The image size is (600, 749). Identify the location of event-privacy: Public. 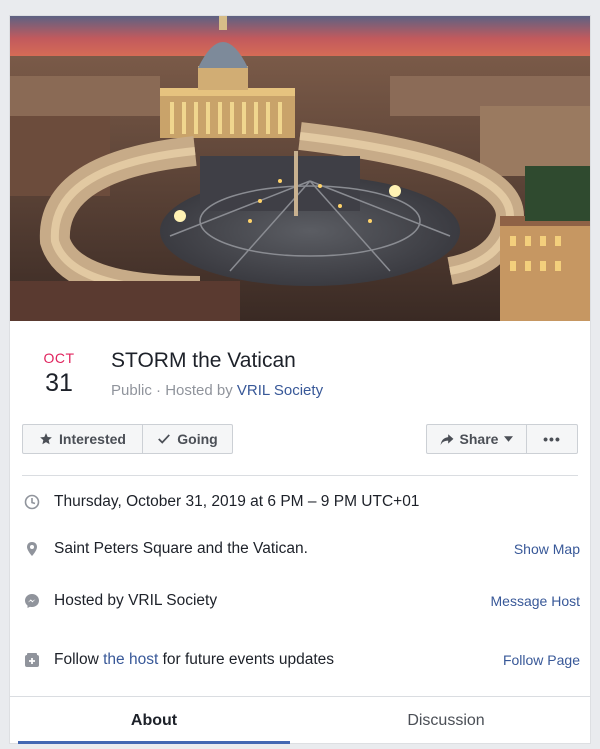
(131, 390).